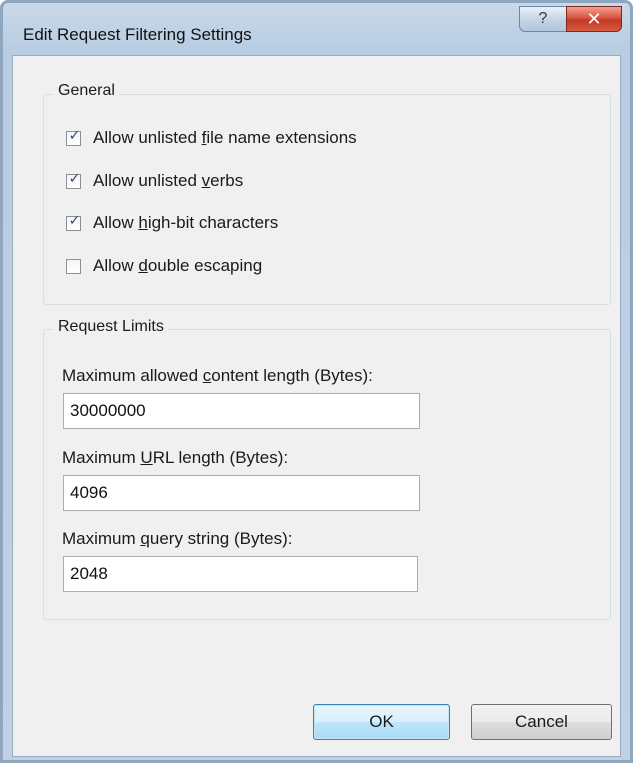 The image size is (639, 769). Describe the element at coordinates (137, 34) in the screenshot. I see `dialog-title: Edit Request Filtering Settings` at that location.